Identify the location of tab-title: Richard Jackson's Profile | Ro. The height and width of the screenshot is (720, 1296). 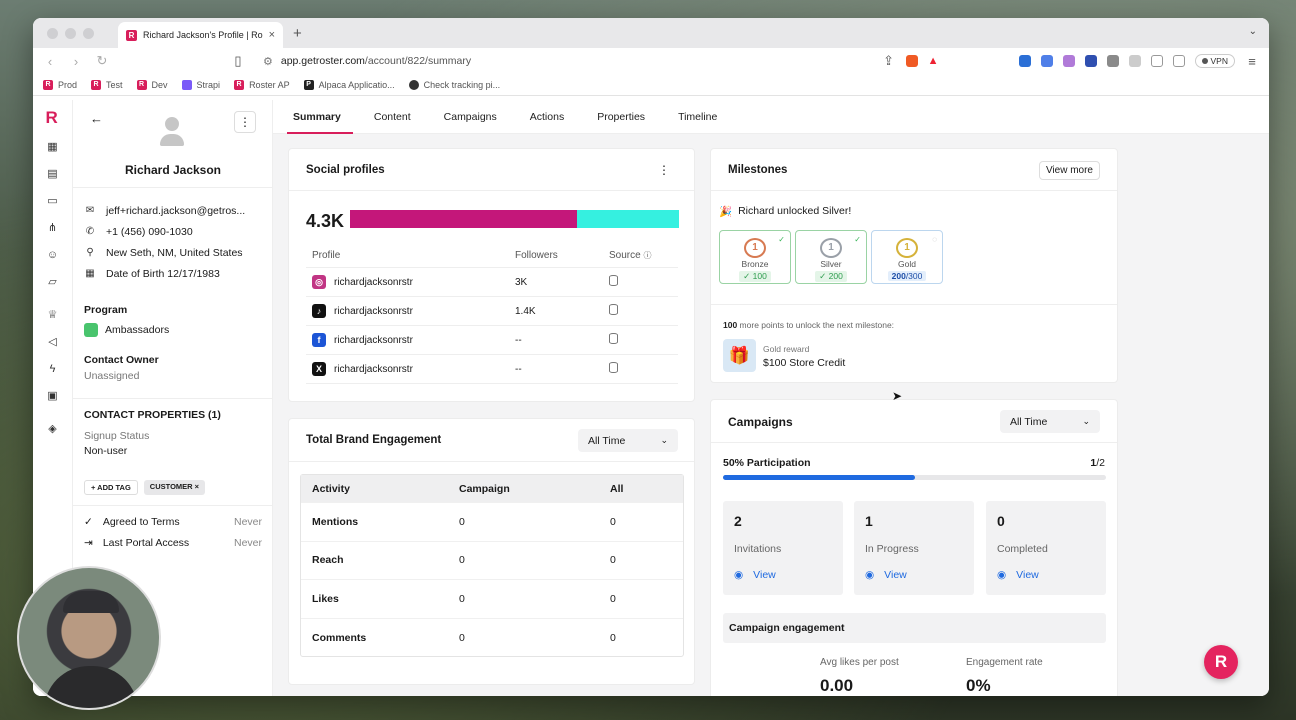
(203, 35).